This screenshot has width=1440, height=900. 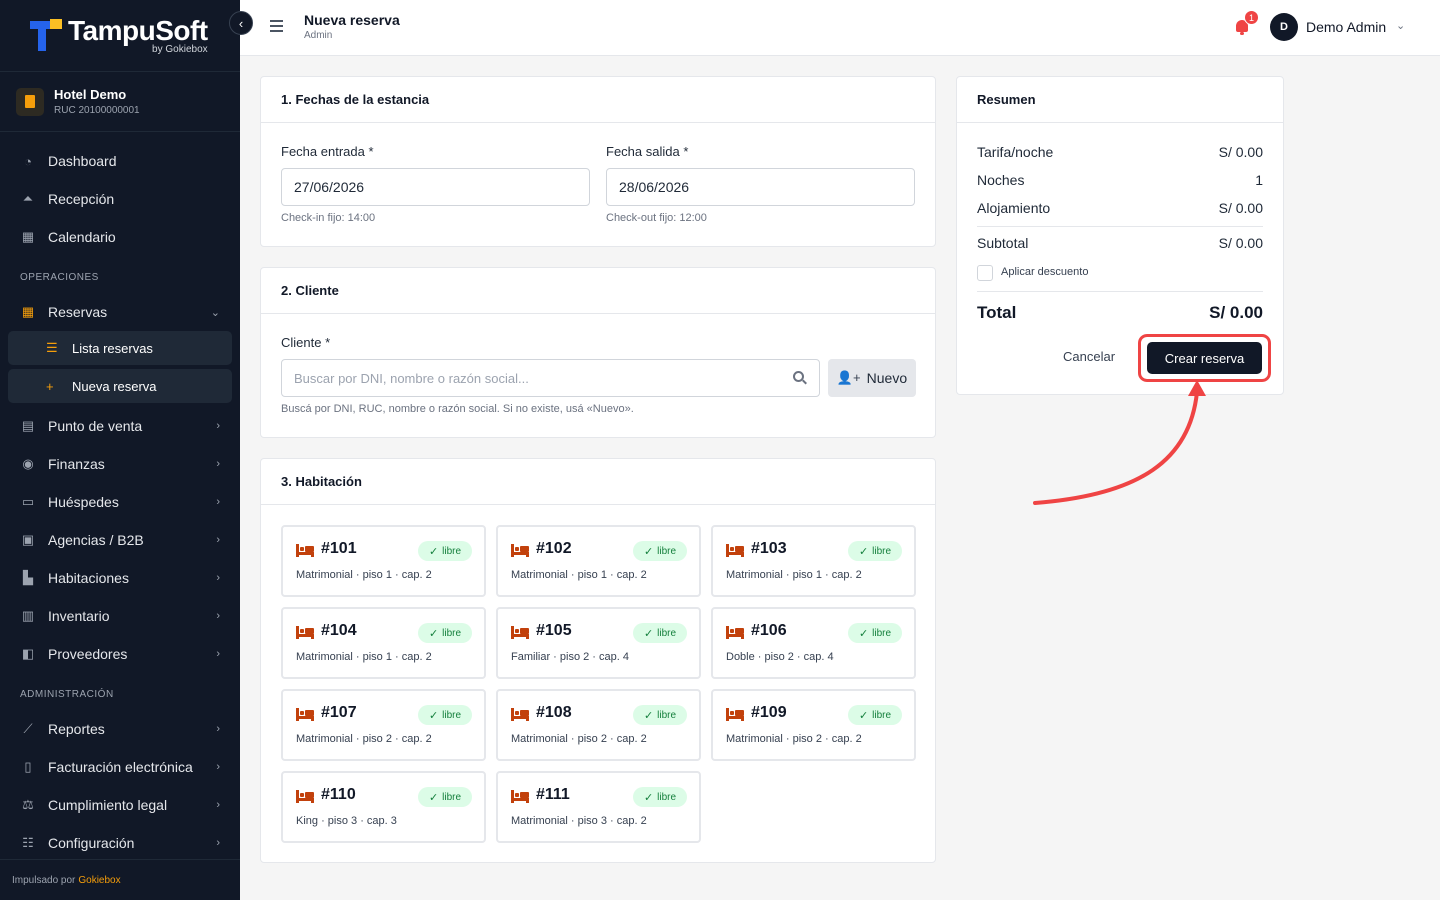 I want to click on search-icon, so click(x=800, y=378).